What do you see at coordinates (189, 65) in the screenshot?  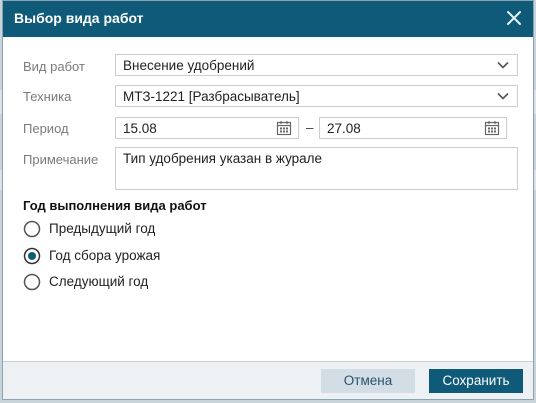 I see `work-type-value: Внесение удобрений` at bounding box center [189, 65].